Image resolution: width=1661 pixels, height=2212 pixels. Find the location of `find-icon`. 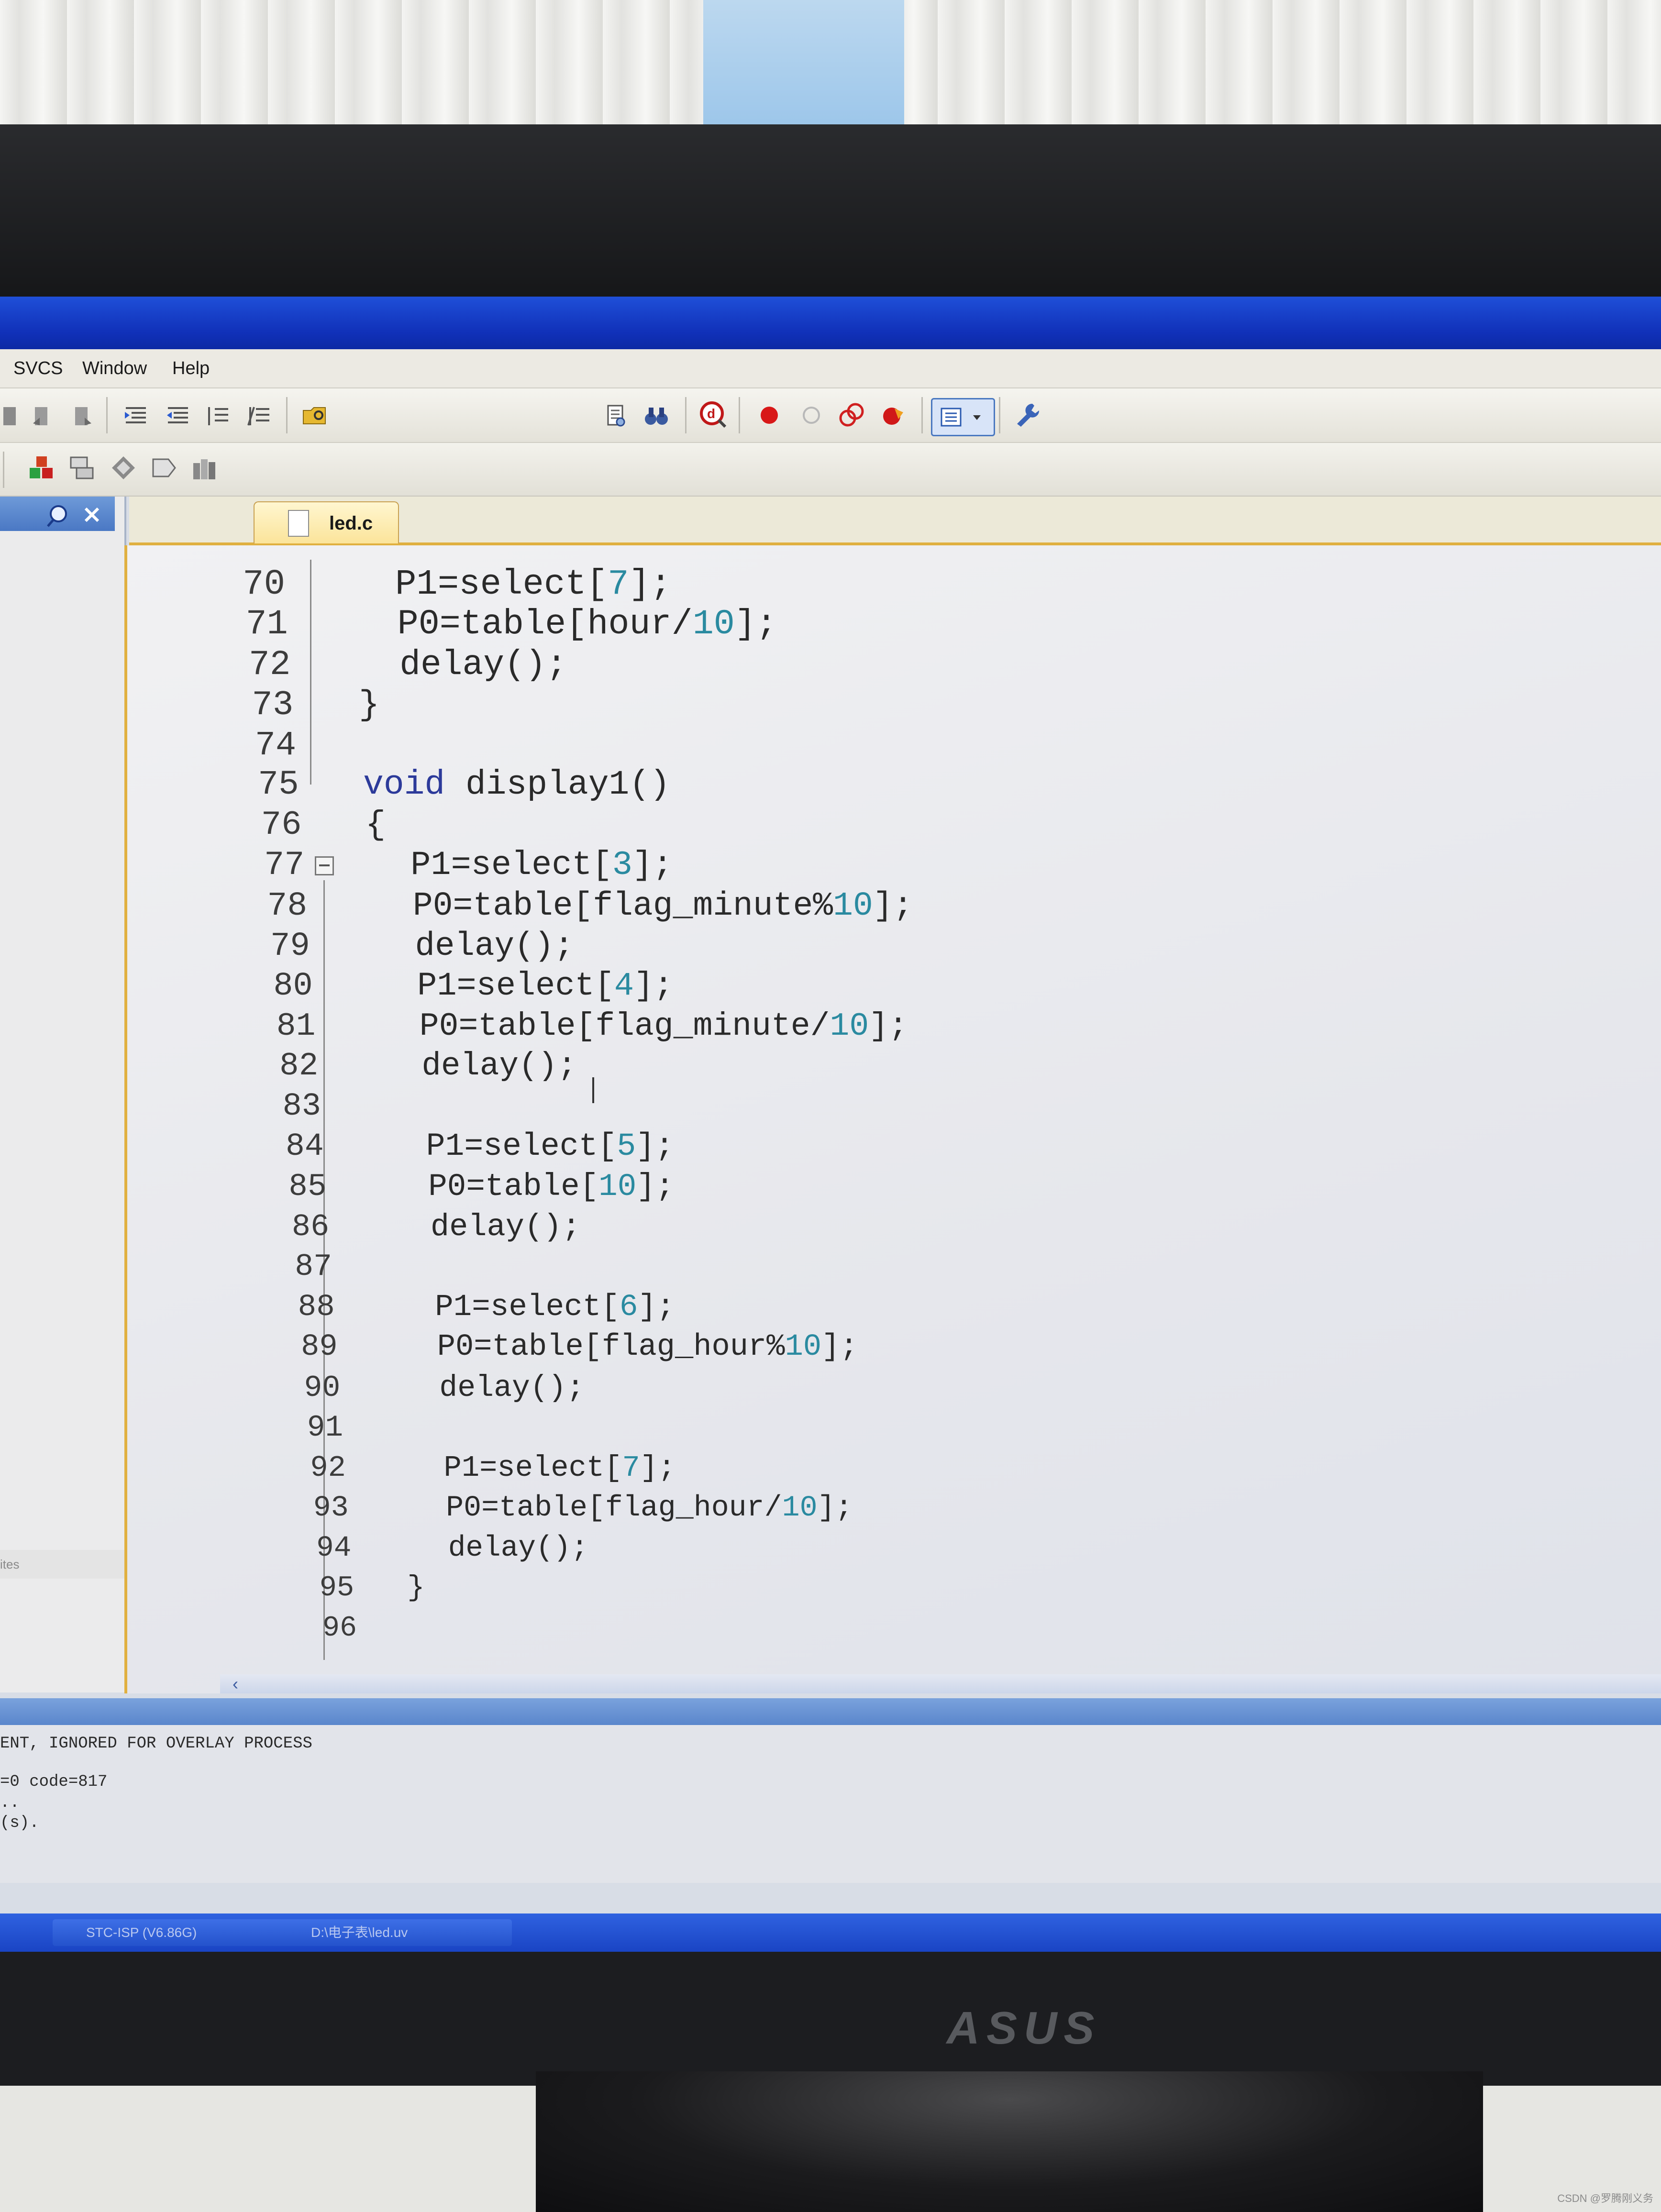

find-icon is located at coordinates (616, 416).